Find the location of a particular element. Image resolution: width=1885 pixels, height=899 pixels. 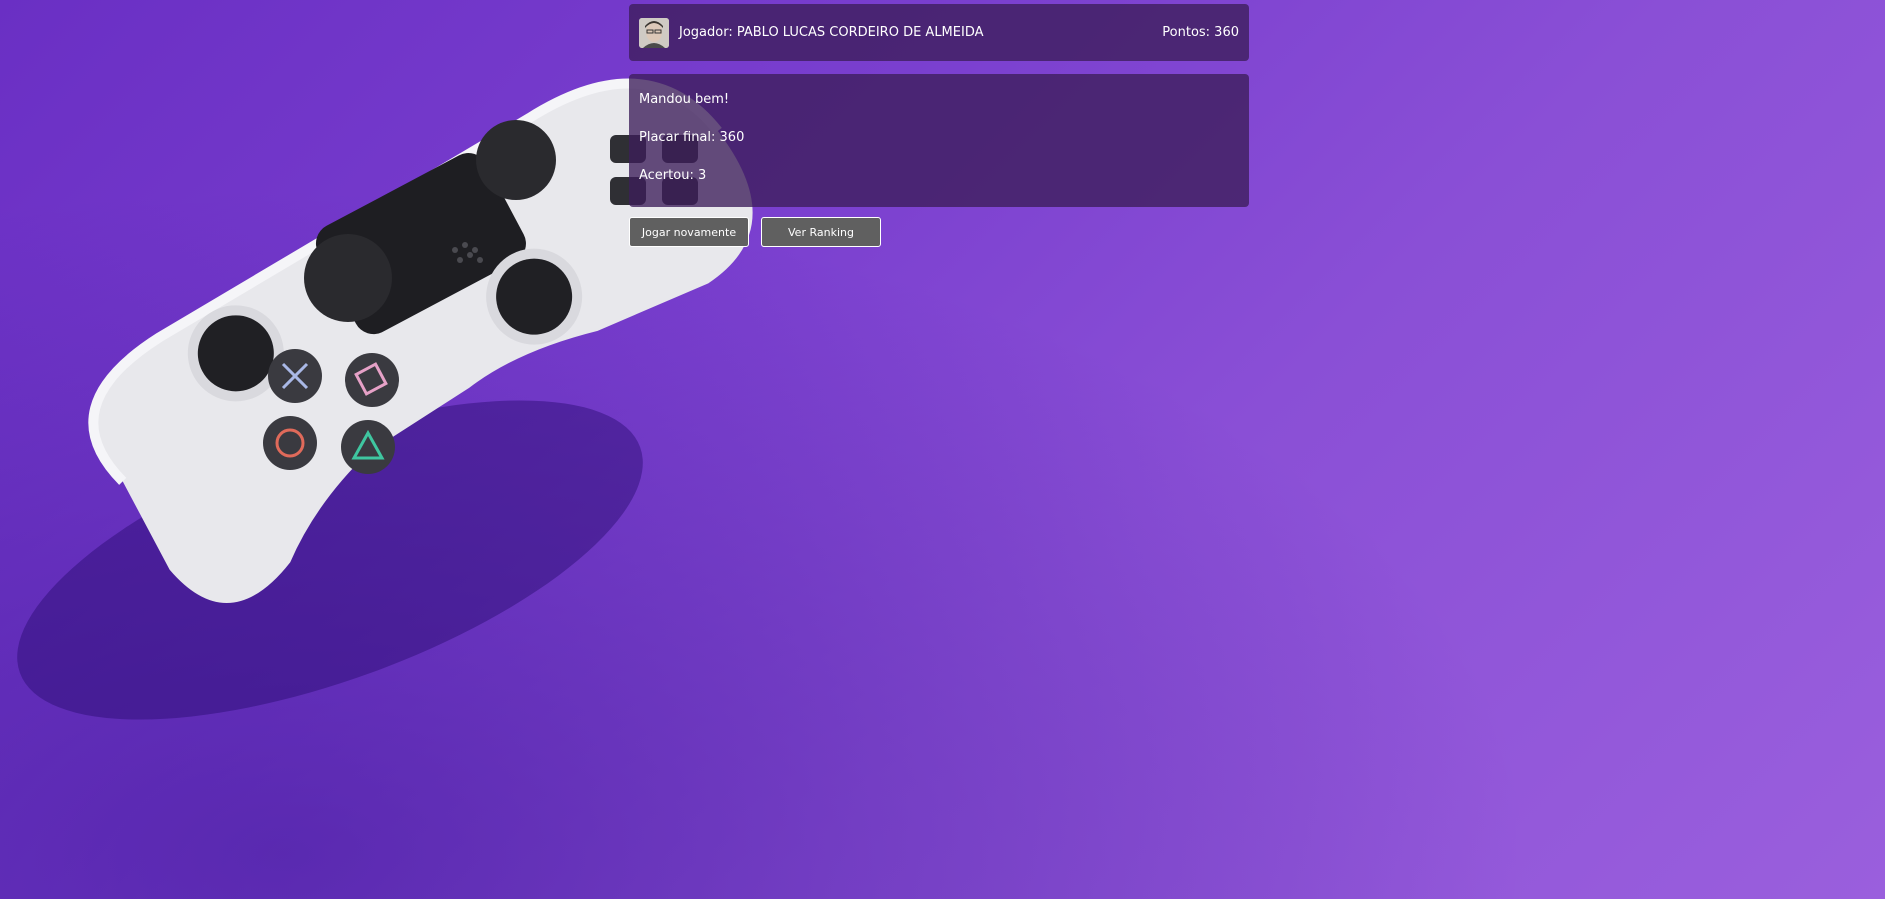

action-buttons: Jogar novamente Ver Ranking is located at coordinates (939, 232).